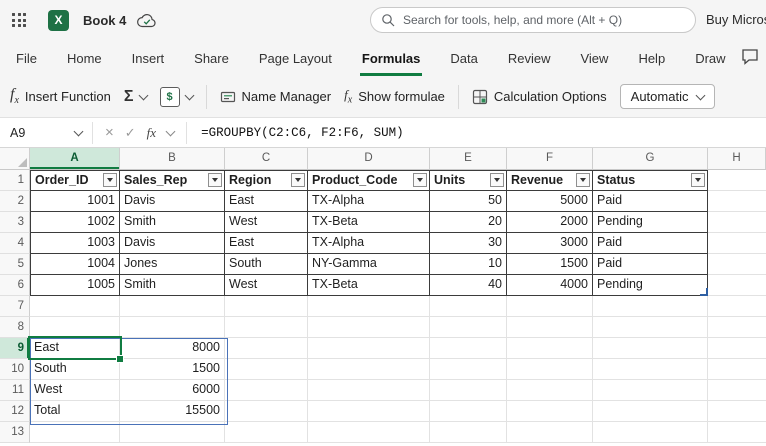 The height and width of the screenshot is (446, 766). What do you see at coordinates (75, 222) in the screenshot?
I see `cell-a3: 1002` at bounding box center [75, 222].